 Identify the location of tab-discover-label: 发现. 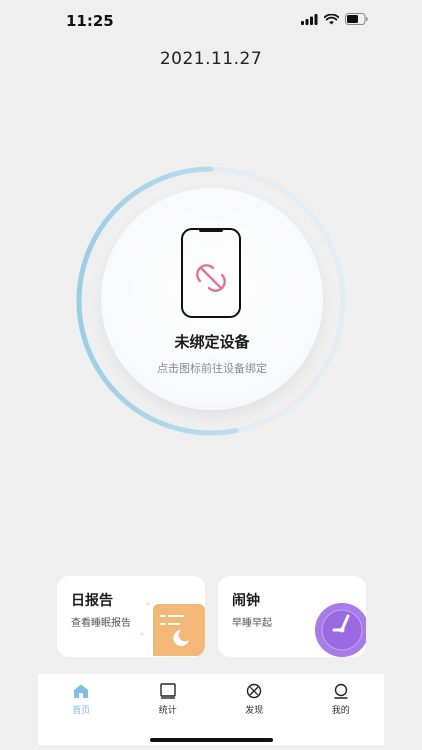
(254, 711).